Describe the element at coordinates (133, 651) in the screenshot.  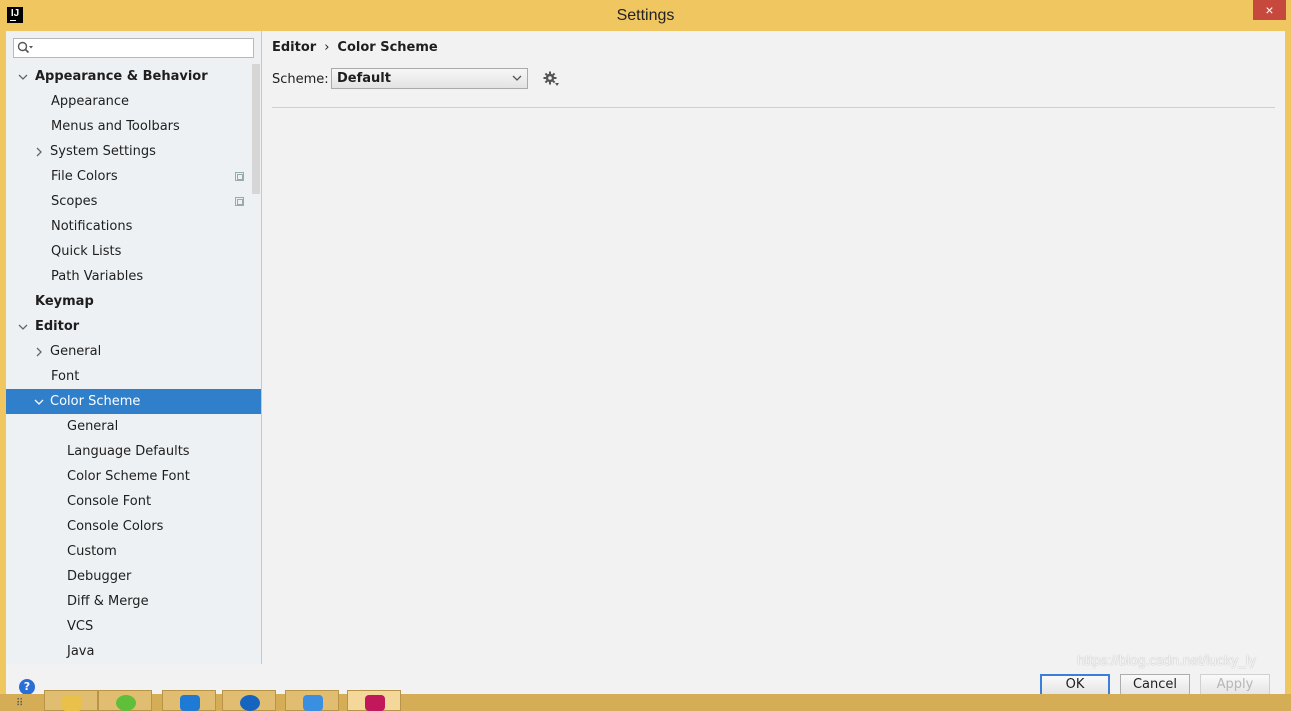
I see `tree-item-java: Java` at that location.